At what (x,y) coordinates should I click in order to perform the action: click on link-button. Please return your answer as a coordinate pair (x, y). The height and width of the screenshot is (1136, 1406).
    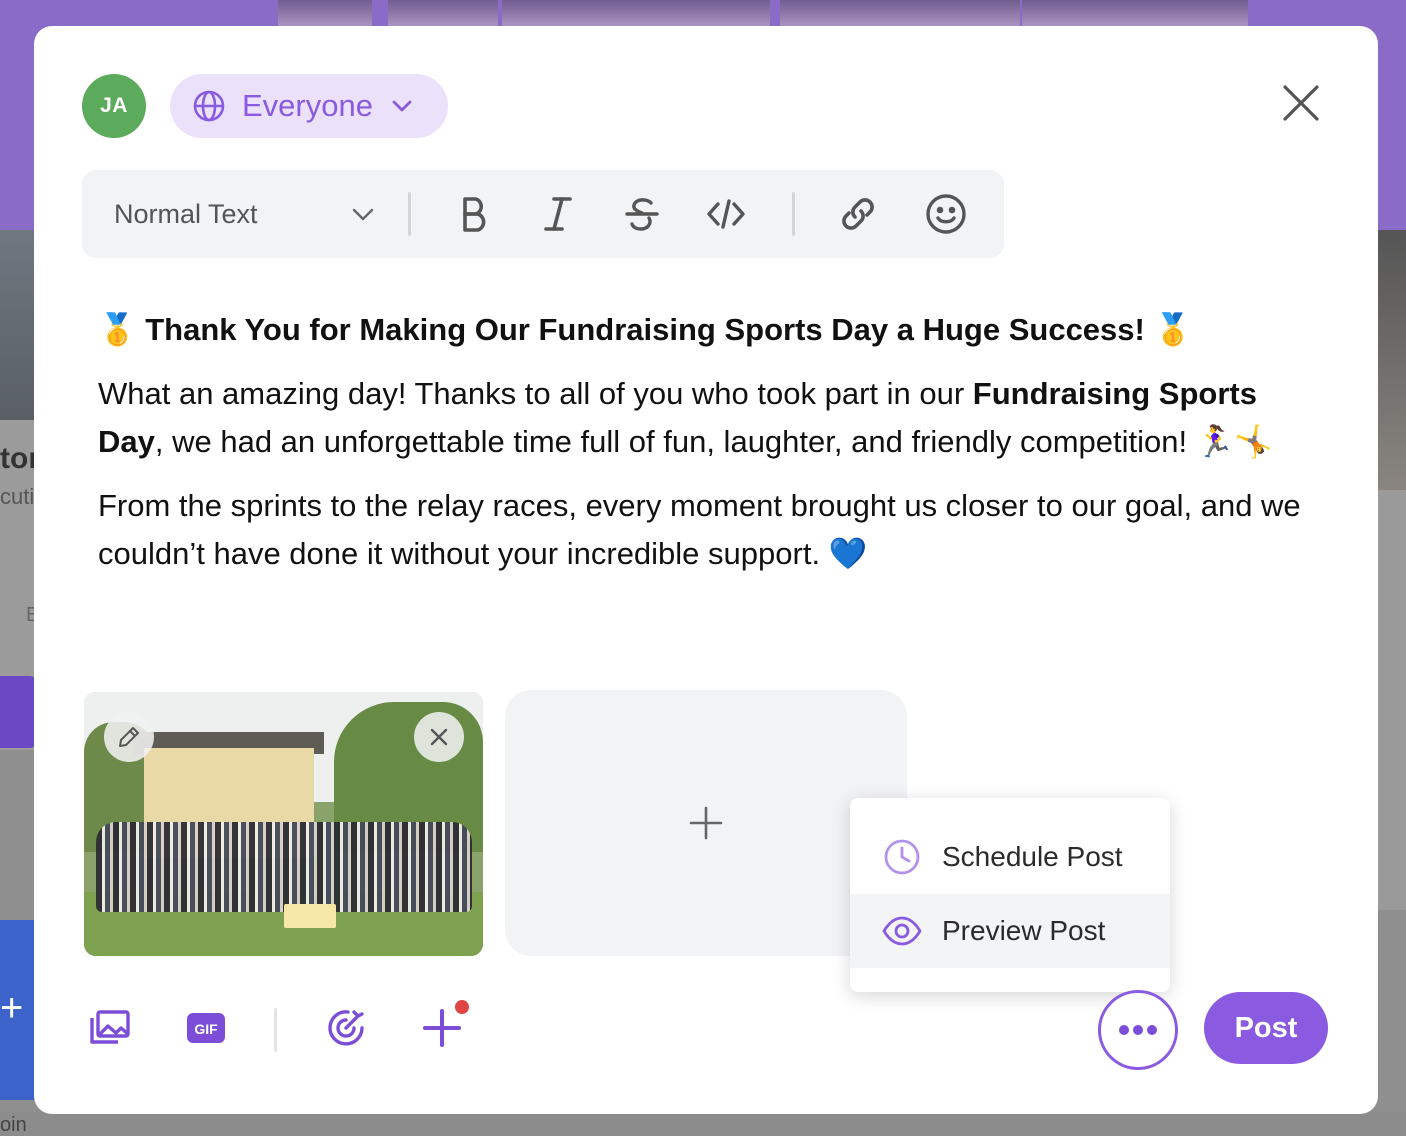
    Looking at the image, I should click on (858, 214).